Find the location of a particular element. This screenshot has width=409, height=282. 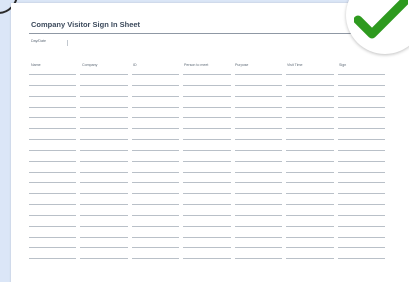

column-header-person-to-meet: Person to meet is located at coordinates (196, 65).